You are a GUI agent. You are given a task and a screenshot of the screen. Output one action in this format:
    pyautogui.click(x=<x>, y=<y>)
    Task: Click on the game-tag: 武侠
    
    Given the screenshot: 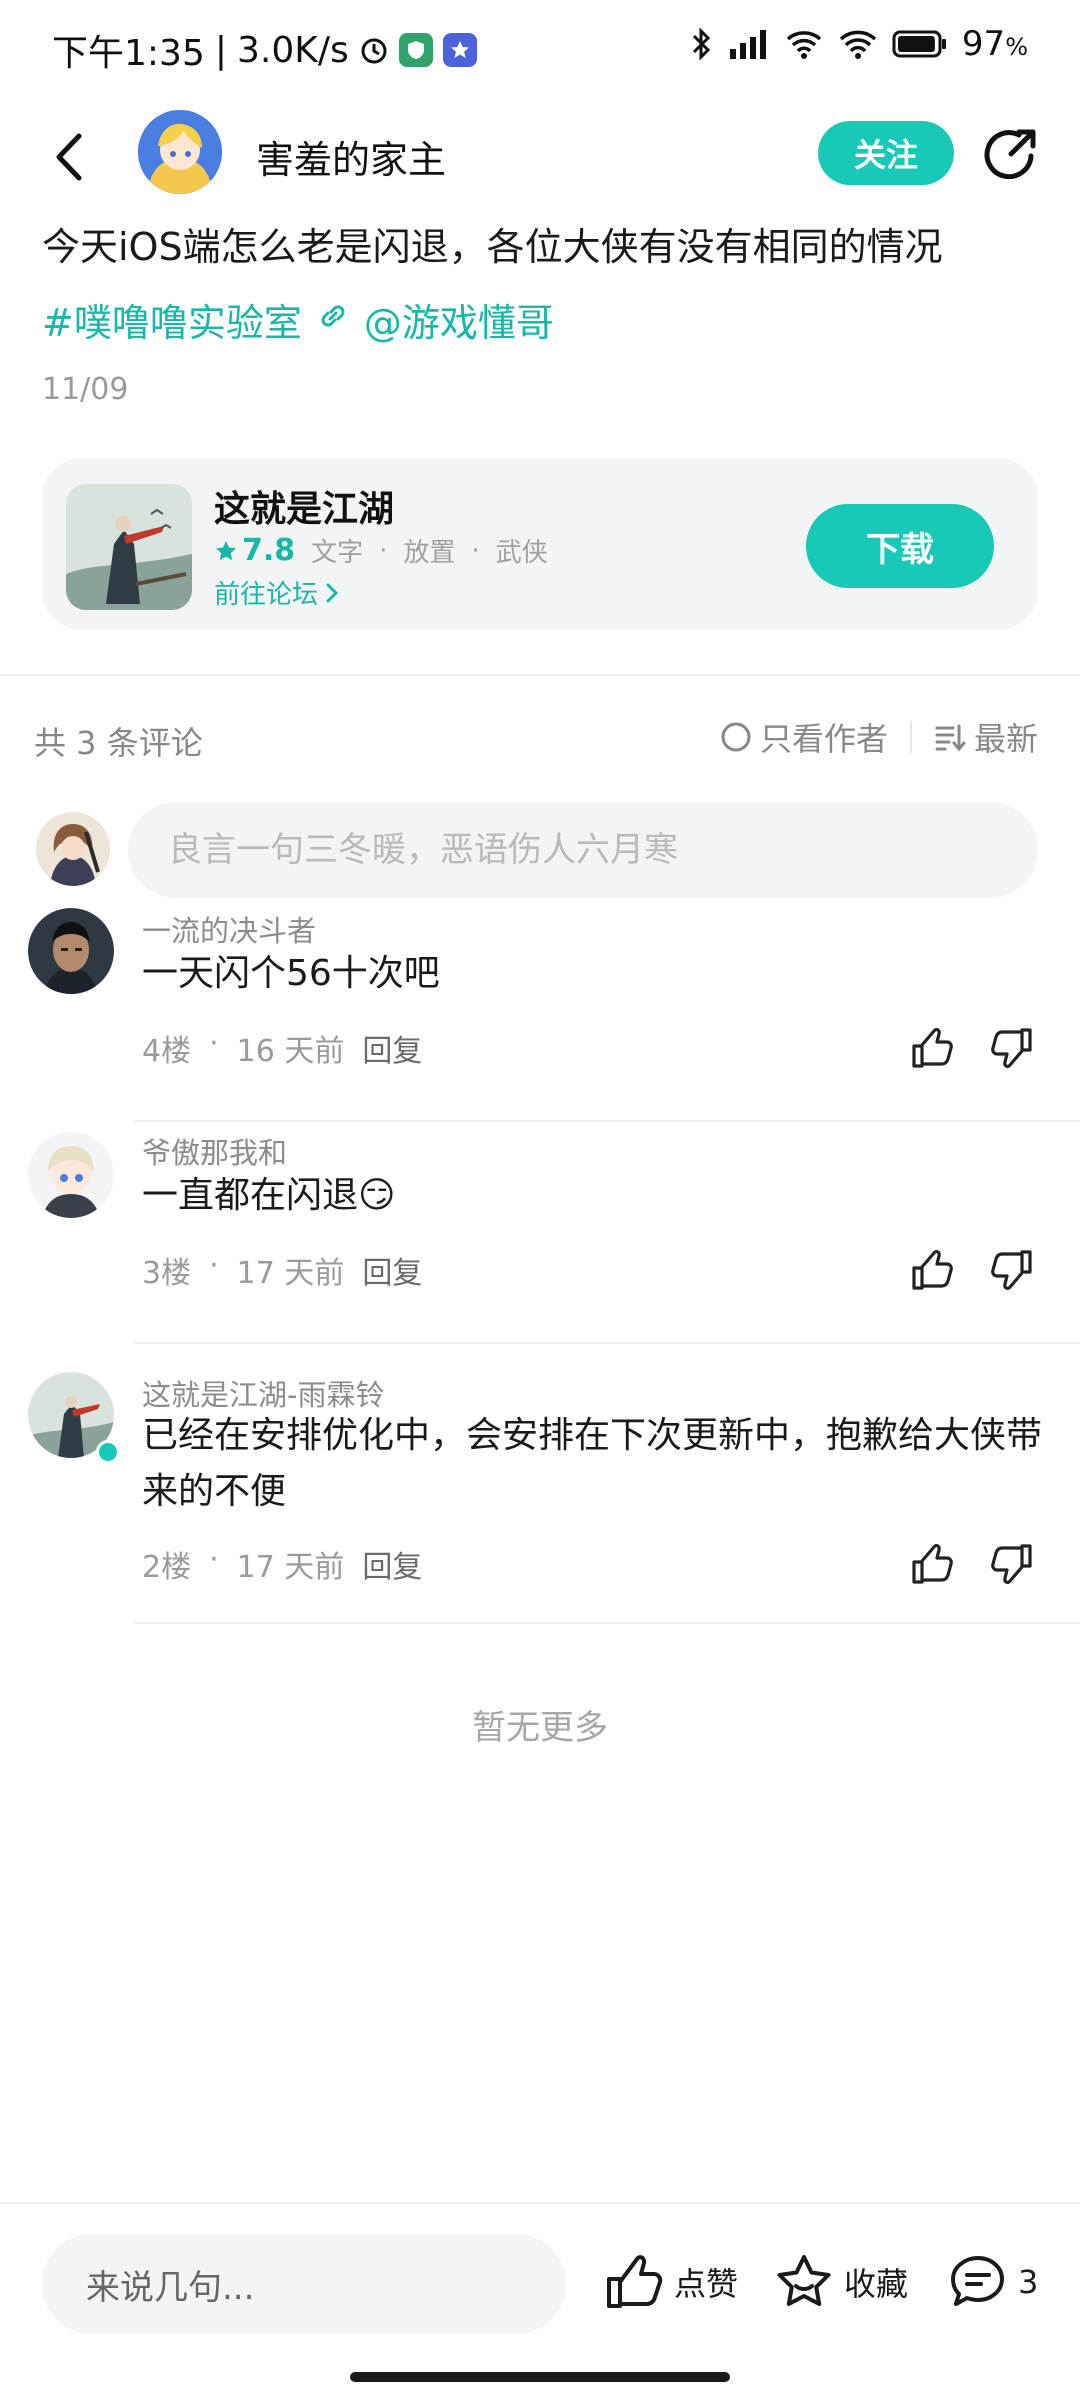 What is the action you would take?
    pyautogui.click(x=521, y=553)
    